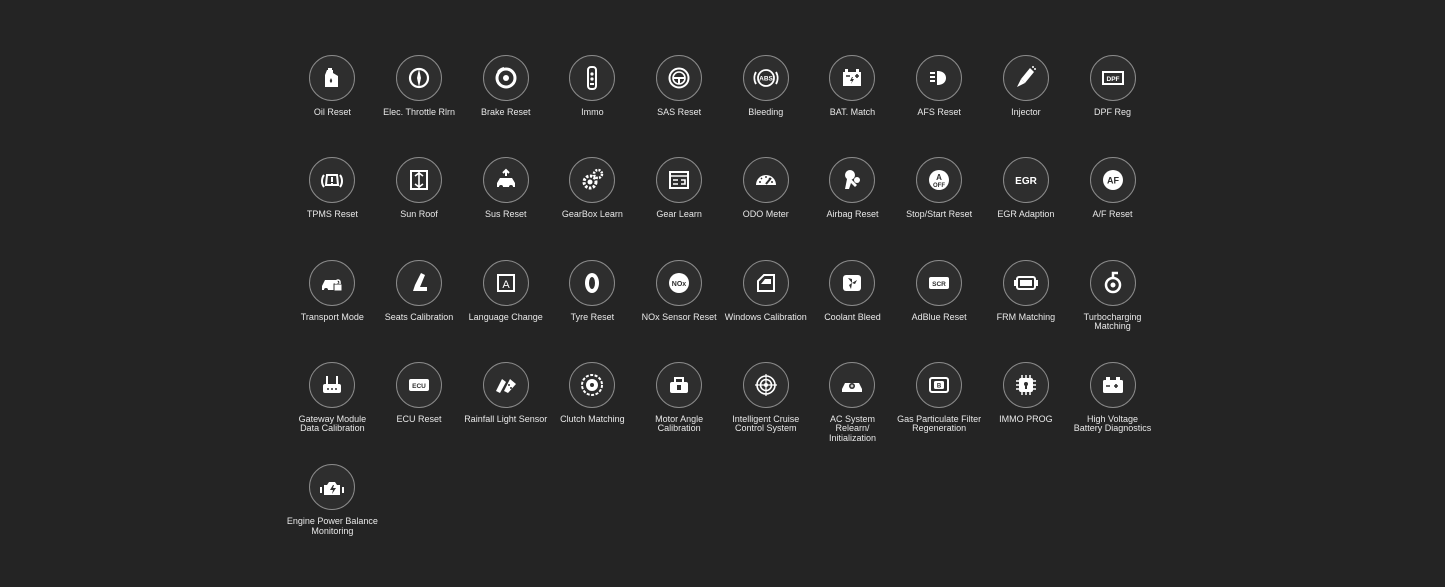 Image resolution: width=1445 pixels, height=587 pixels. What do you see at coordinates (1026, 112) in the screenshot?
I see `function-label: Injector` at bounding box center [1026, 112].